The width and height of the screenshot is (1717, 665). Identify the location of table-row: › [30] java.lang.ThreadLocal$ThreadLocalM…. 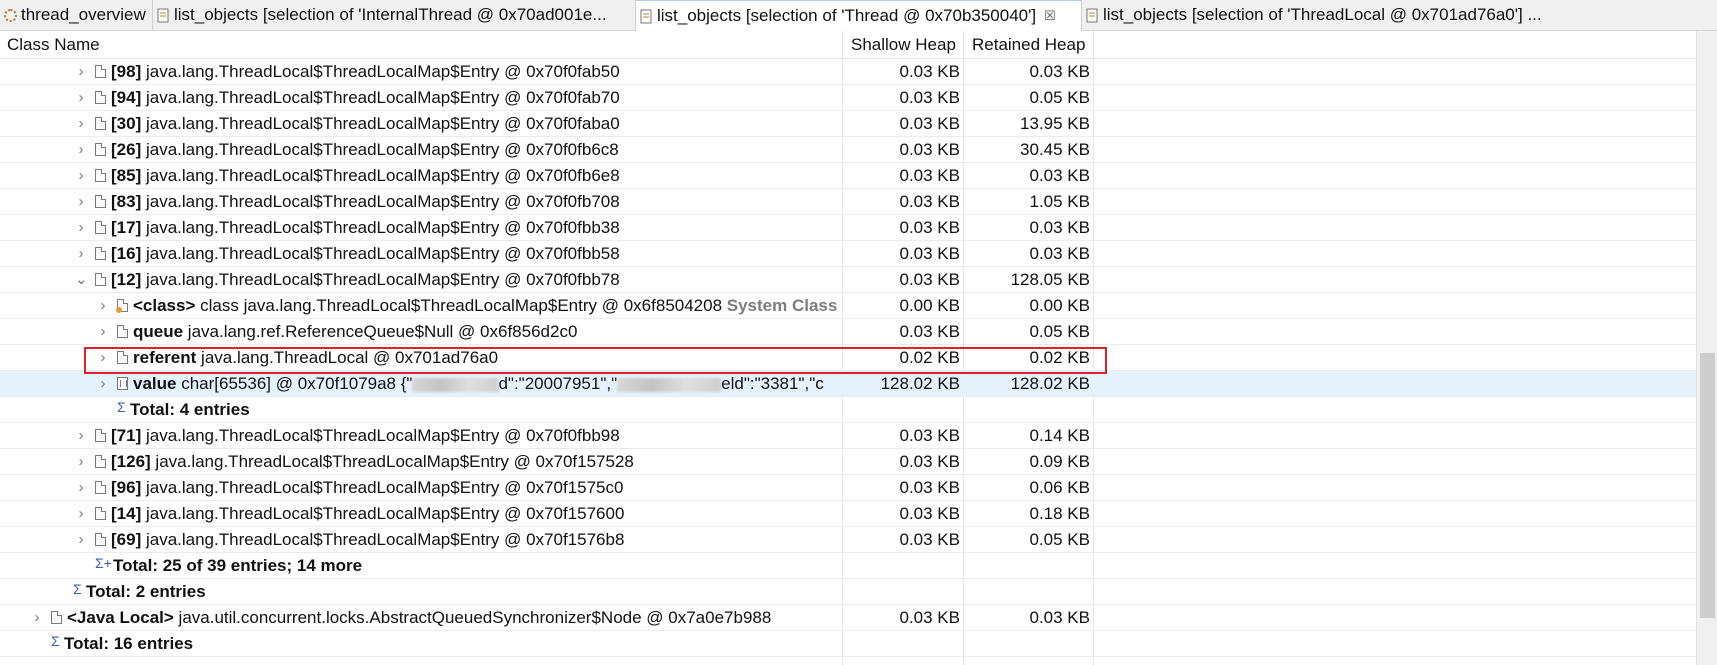
(848, 124).